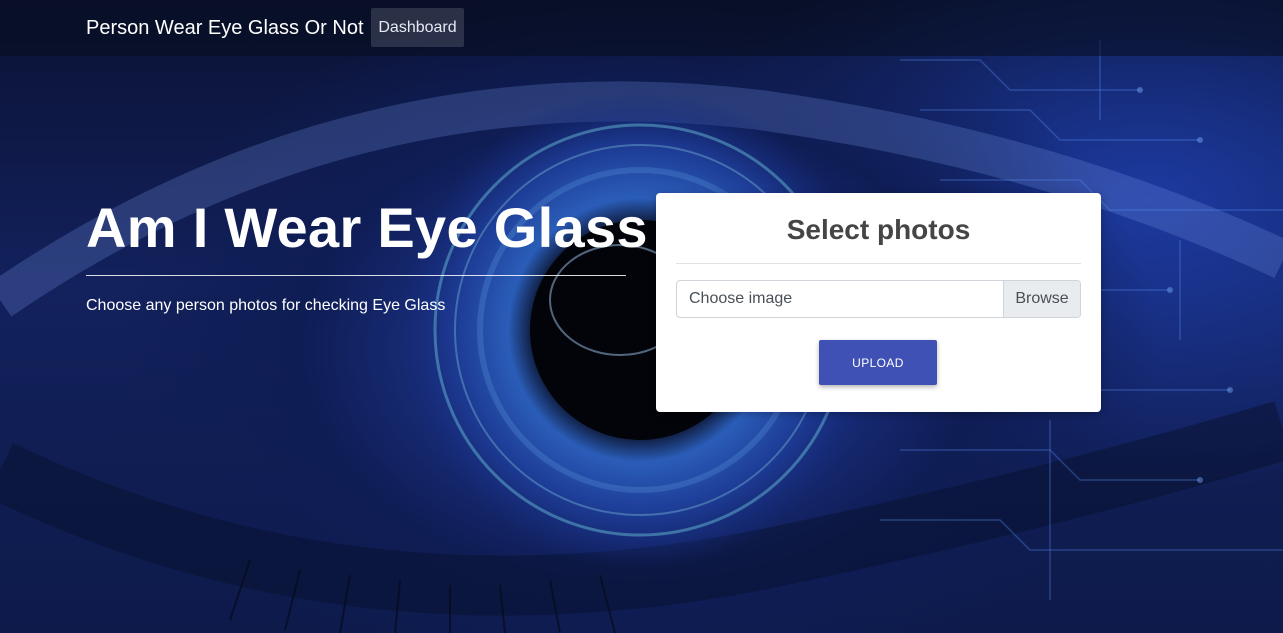 Image resolution: width=1283 pixels, height=633 pixels. I want to click on card-divider, so click(878, 263).